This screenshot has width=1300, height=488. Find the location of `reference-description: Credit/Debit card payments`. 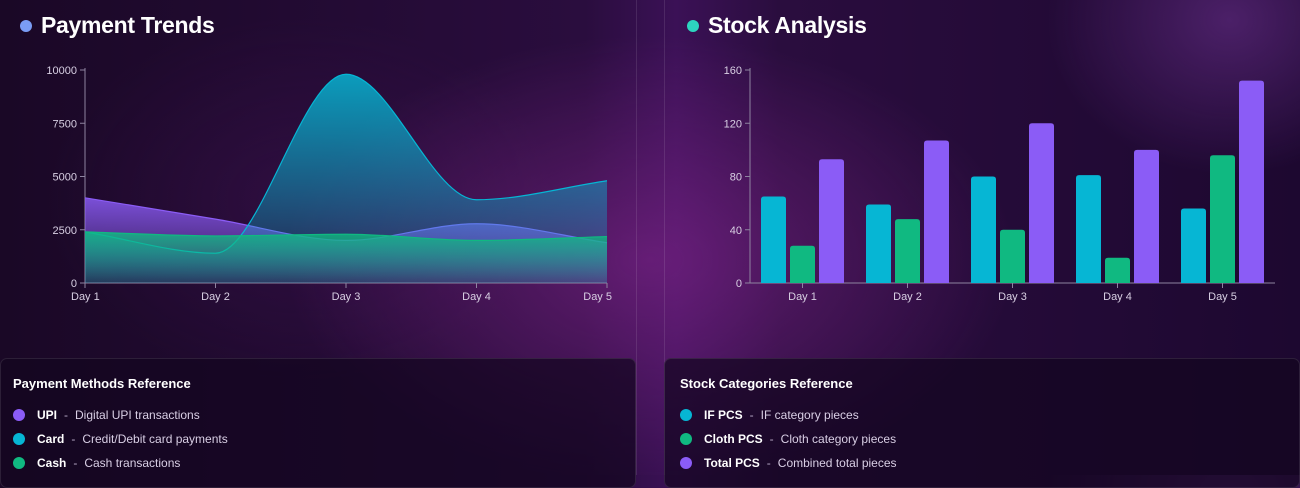

reference-description: Credit/Debit card payments is located at coordinates (155, 439).